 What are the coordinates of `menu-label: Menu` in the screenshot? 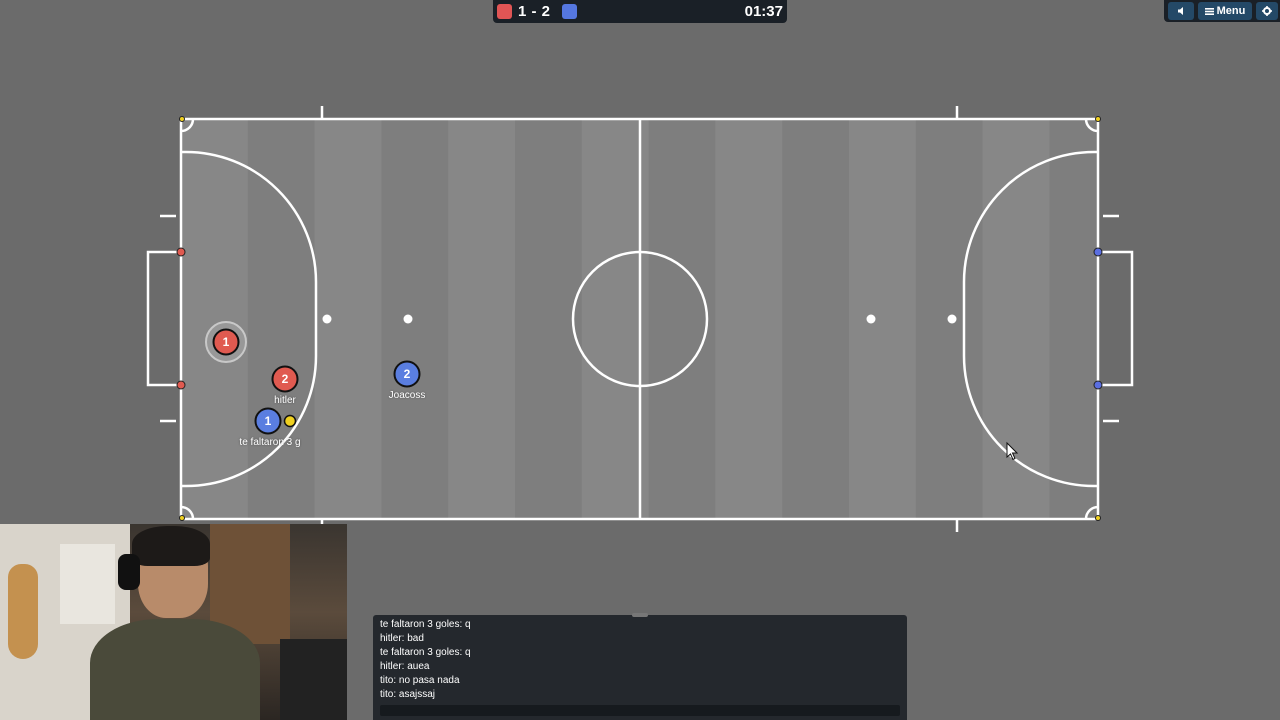 It's located at (1231, 11).